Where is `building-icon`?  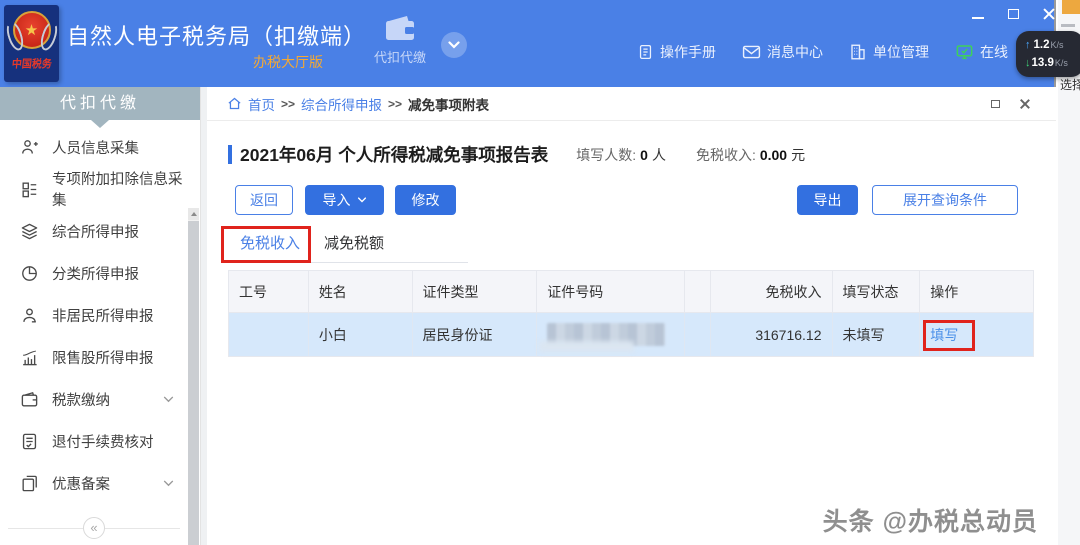 building-icon is located at coordinates (858, 52).